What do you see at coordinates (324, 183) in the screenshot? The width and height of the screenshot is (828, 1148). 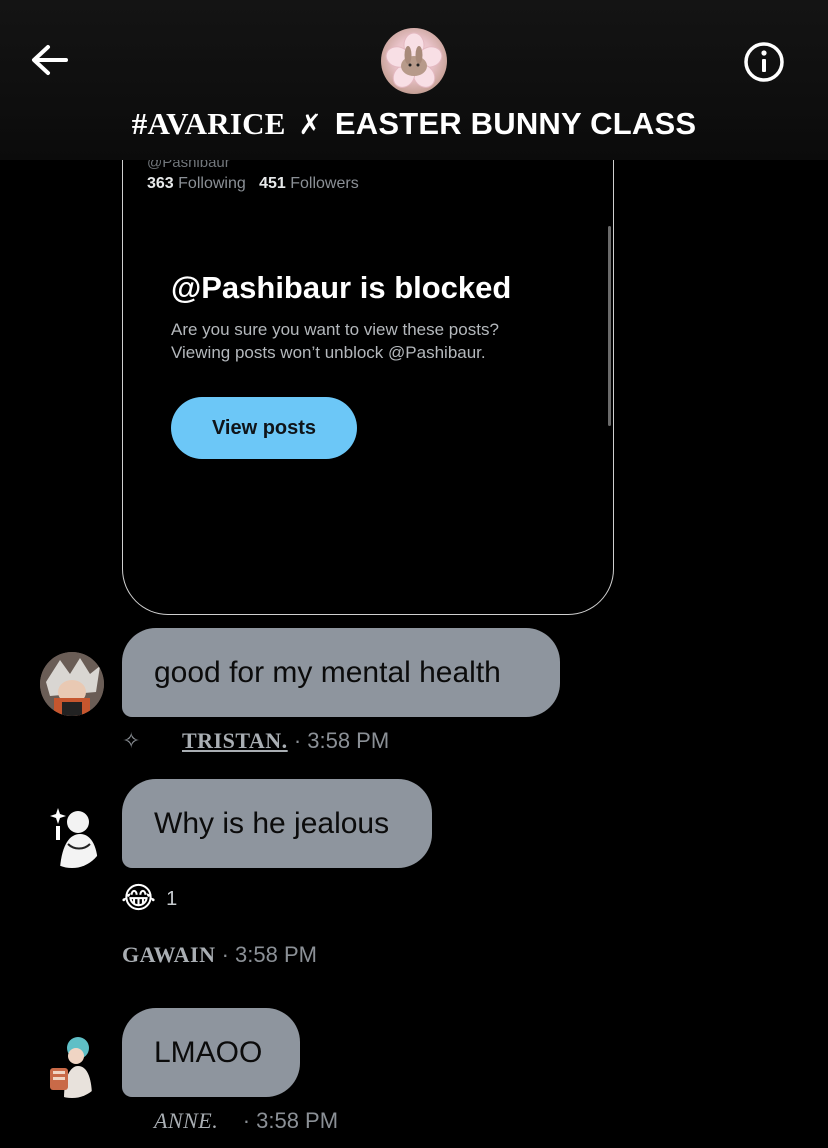 I see `followers-label: Followers` at bounding box center [324, 183].